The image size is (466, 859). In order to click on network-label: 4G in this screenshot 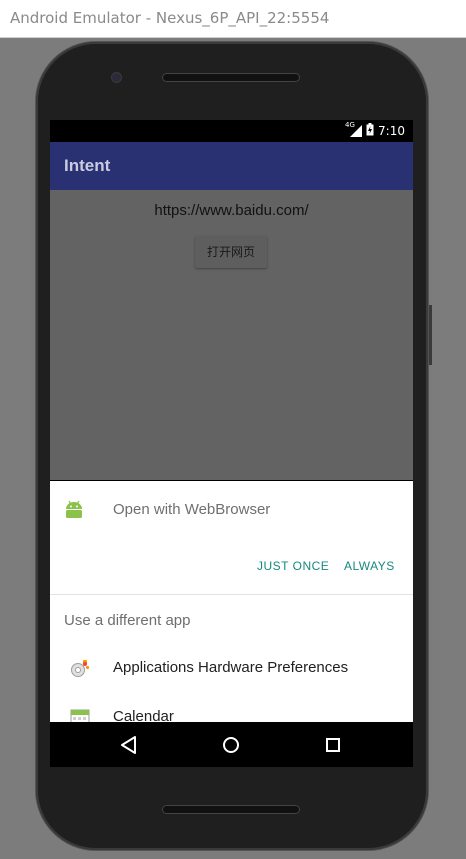, I will do `click(350, 125)`.